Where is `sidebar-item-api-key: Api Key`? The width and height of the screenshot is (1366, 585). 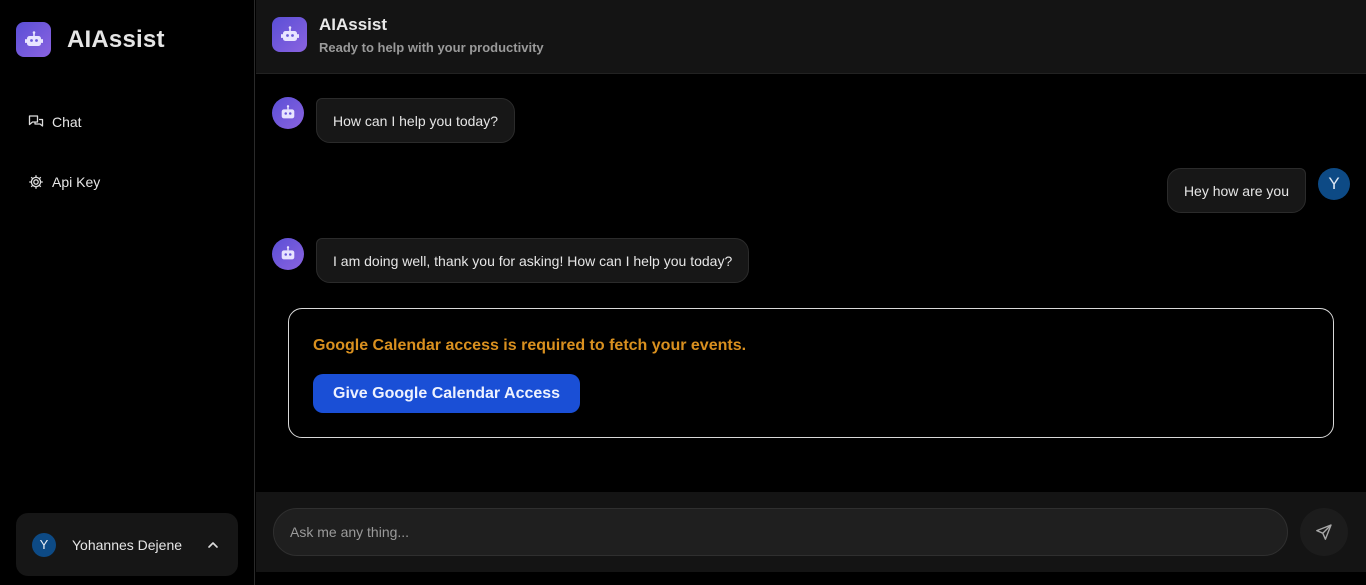
sidebar-item-api-key: Api Key is located at coordinates (127, 182).